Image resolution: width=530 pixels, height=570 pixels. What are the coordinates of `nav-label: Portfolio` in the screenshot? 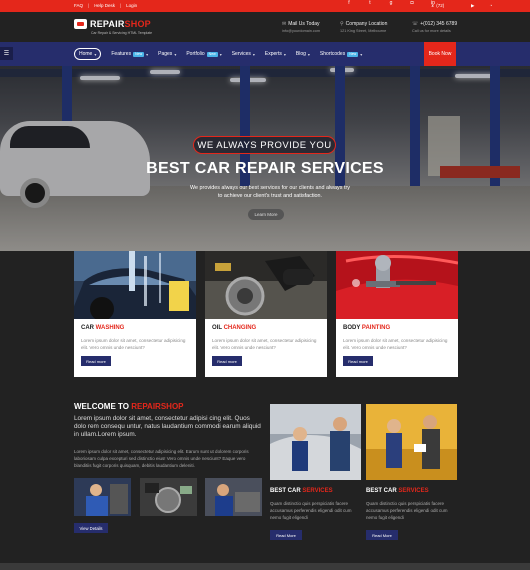 It's located at (195, 54).